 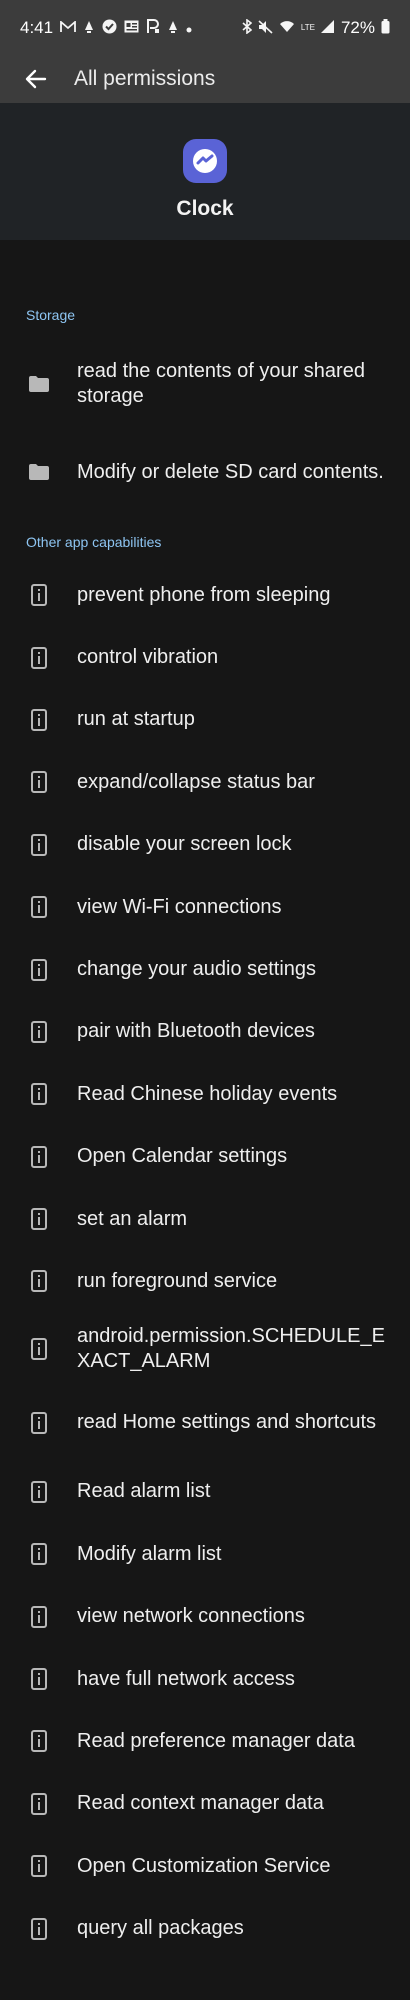 What do you see at coordinates (179, 906) in the screenshot?
I see `permission-label: view Wi-Fi connections` at bounding box center [179, 906].